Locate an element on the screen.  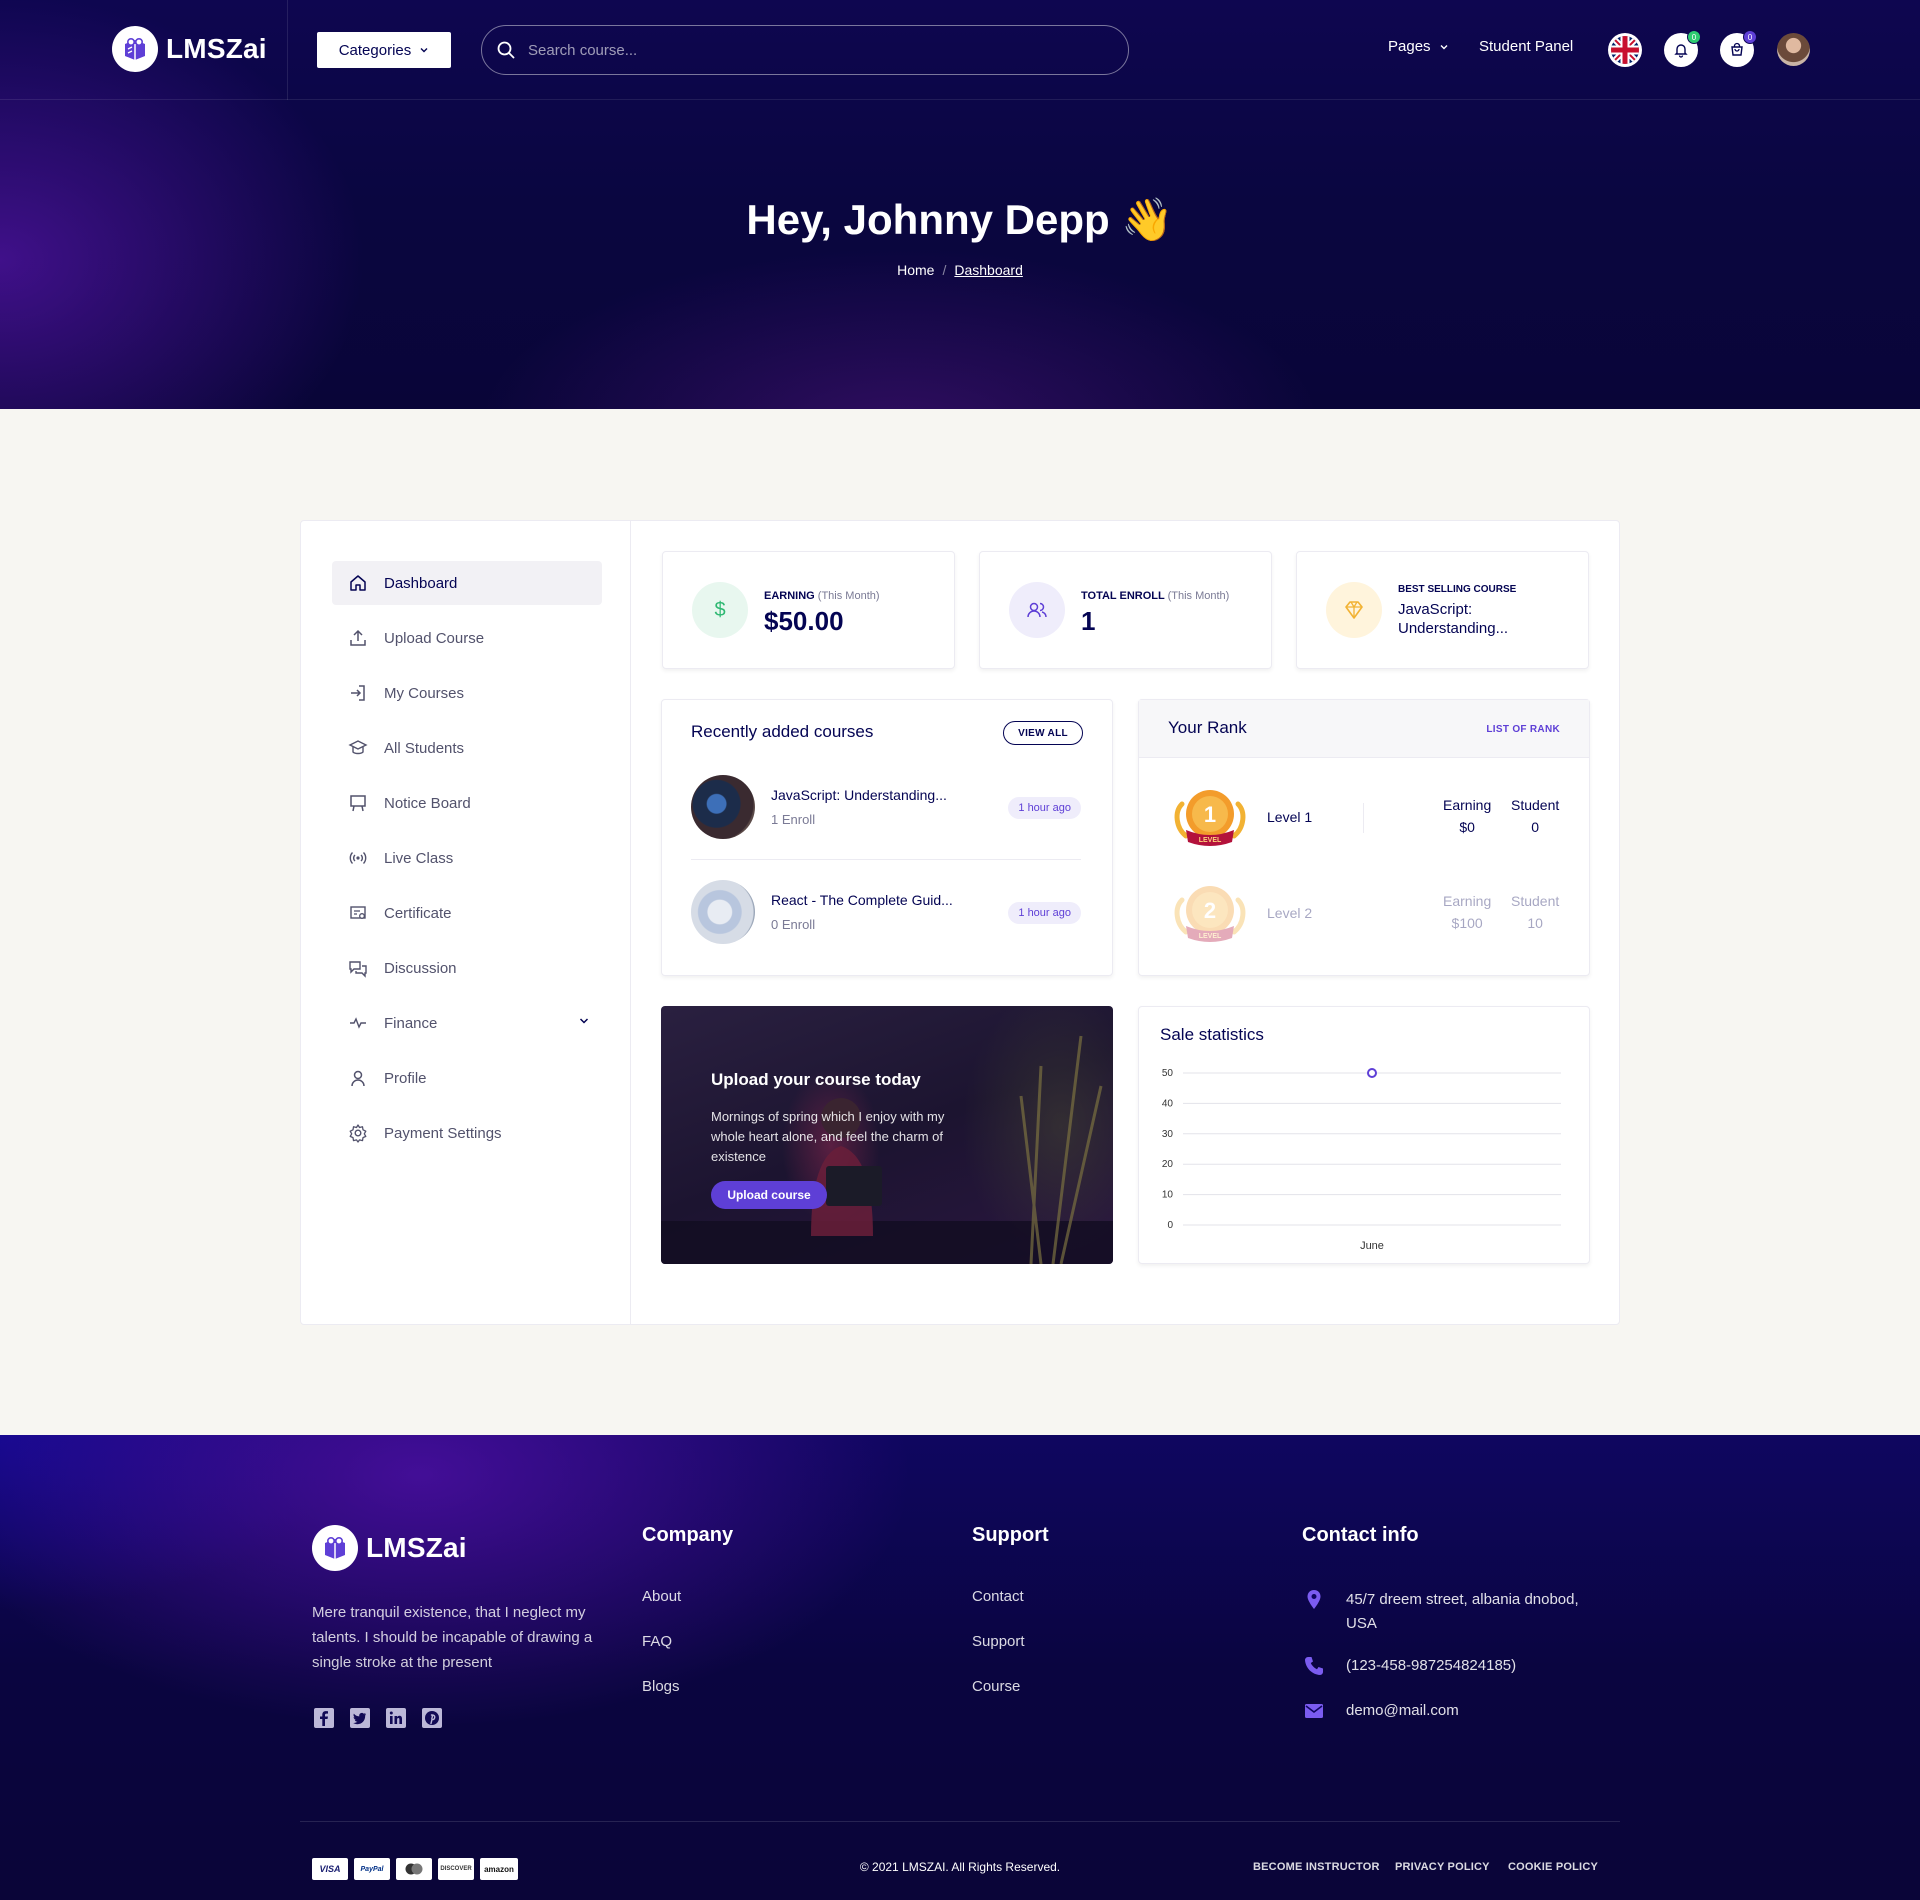
enroll-value: 1 is located at coordinates (1088, 621).